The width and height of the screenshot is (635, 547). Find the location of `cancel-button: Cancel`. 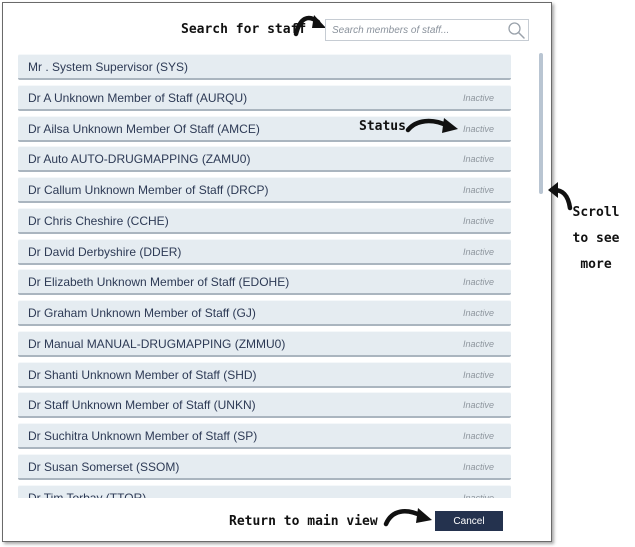

cancel-button: Cancel is located at coordinates (469, 521).